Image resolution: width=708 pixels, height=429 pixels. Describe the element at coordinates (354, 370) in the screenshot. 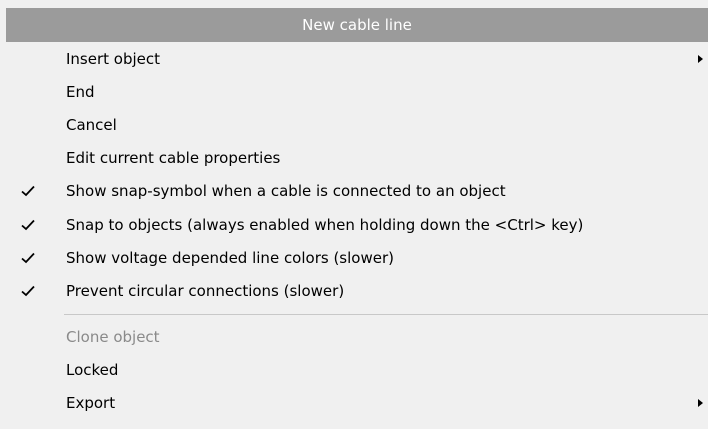

I see `menu-item-locked: Locked` at that location.